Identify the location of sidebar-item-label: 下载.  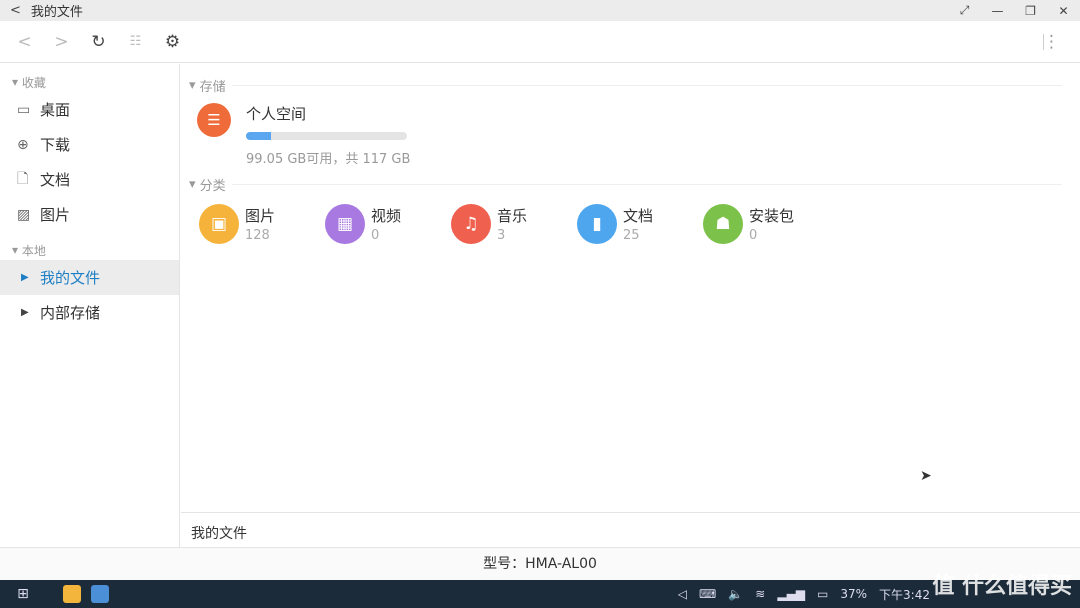
(55, 145).